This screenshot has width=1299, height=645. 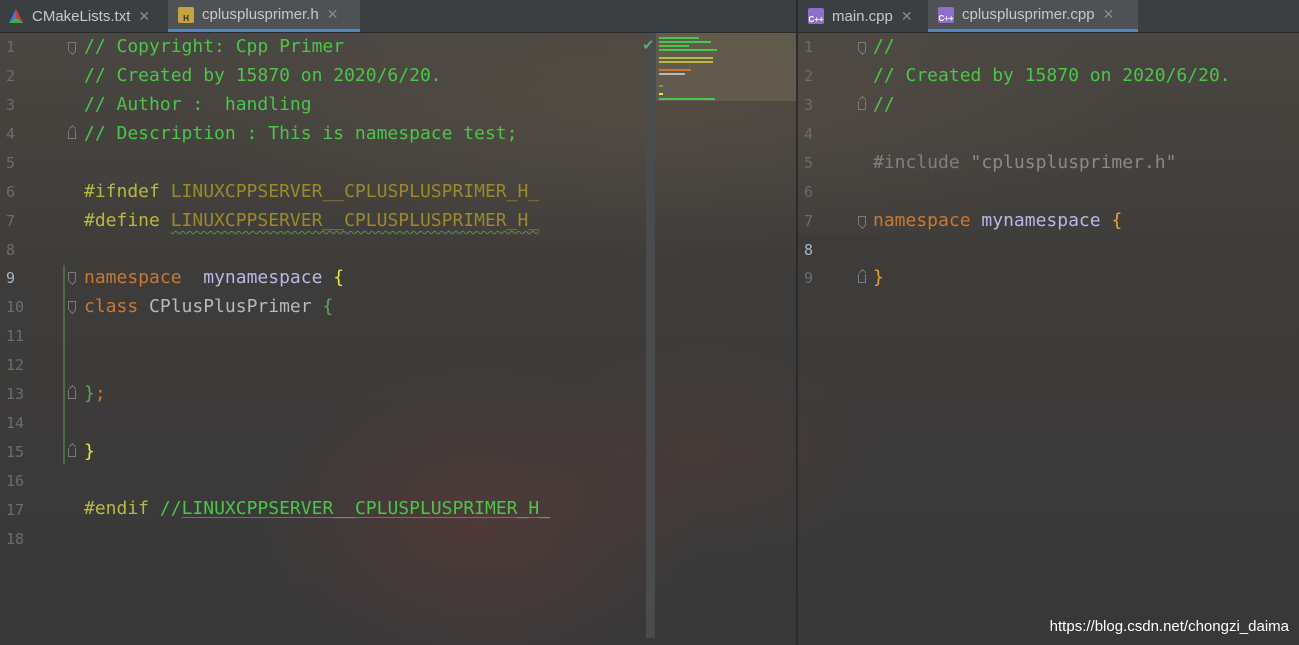 I want to click on comment: //, so click(x=170, y=508).